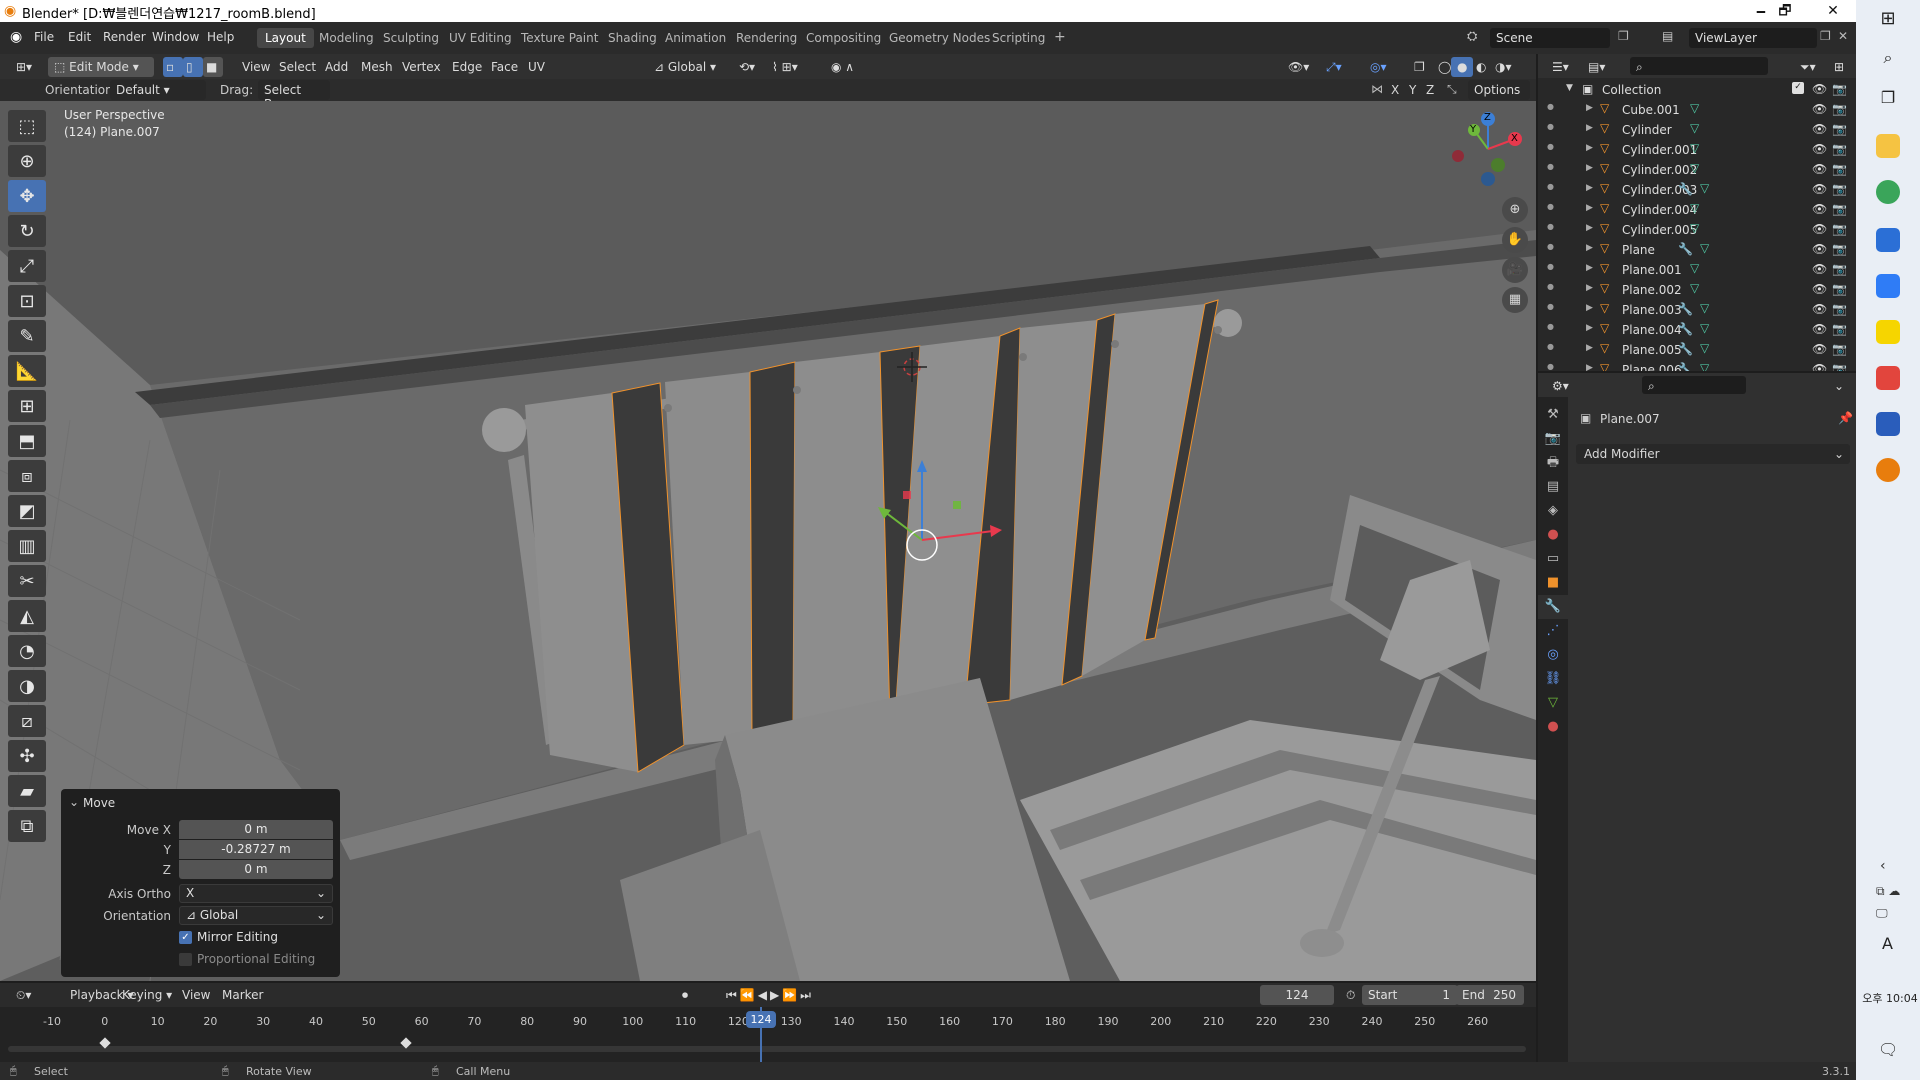 The image size is (1920, 1080). Describe the element at coordinates (1888, 240) in the screenshot. I see `calculator-icon` at that location.